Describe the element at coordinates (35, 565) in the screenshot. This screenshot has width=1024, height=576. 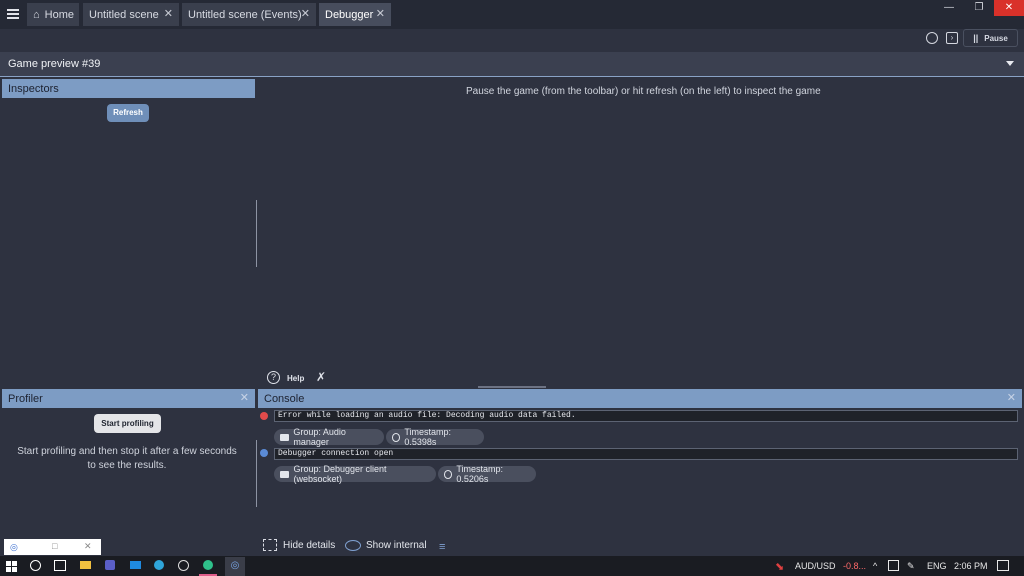
I see `search-icon` at that location.